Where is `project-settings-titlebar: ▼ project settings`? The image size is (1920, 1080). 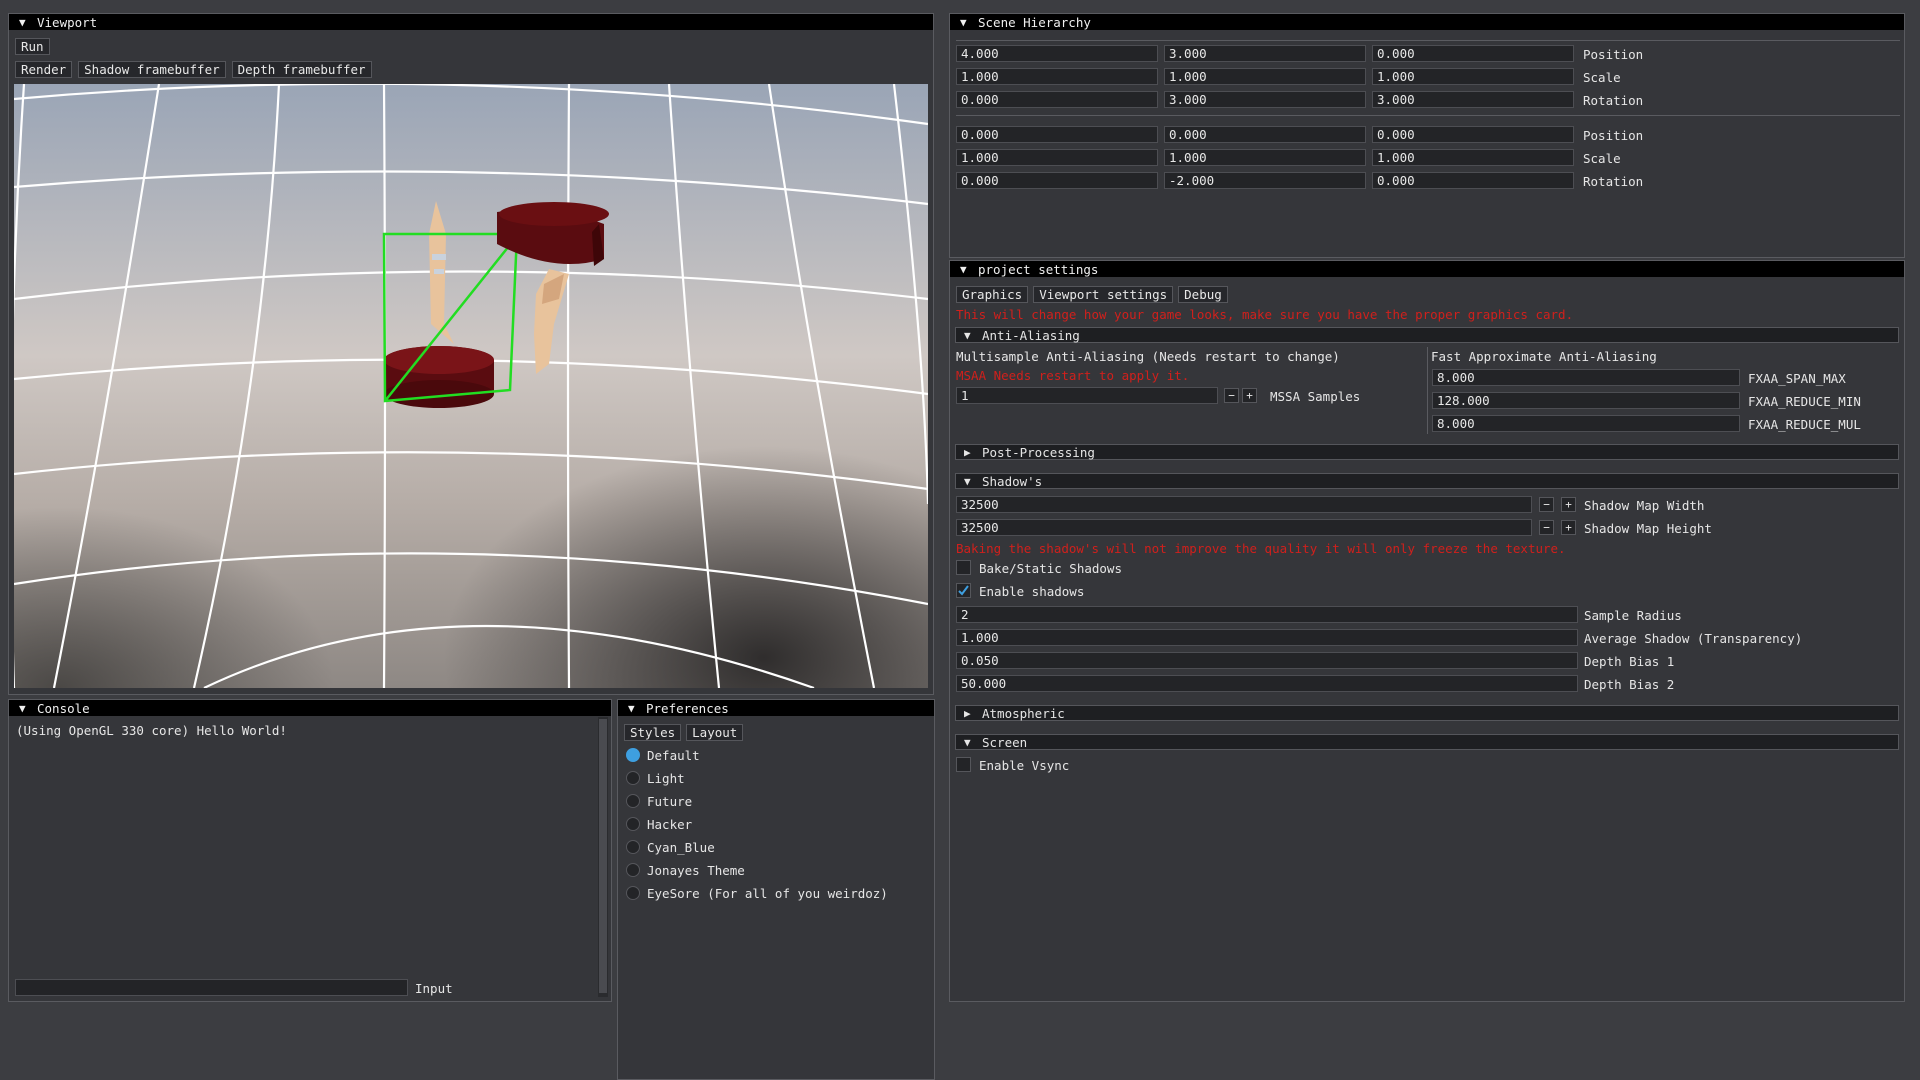 project-settings-titlebar: ▼ project settings is located at coordinates (1427, 269).